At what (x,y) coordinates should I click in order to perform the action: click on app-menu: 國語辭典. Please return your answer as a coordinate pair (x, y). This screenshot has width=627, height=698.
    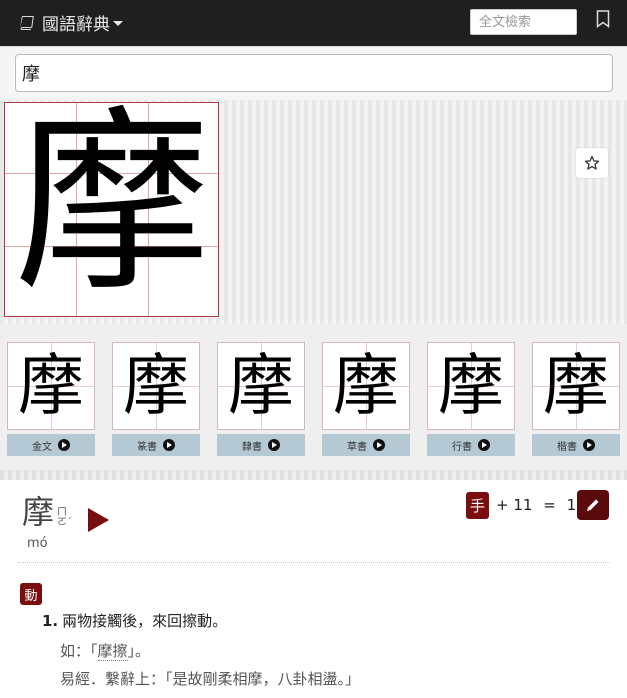
    Looking at the image, I should click on (70, 22).